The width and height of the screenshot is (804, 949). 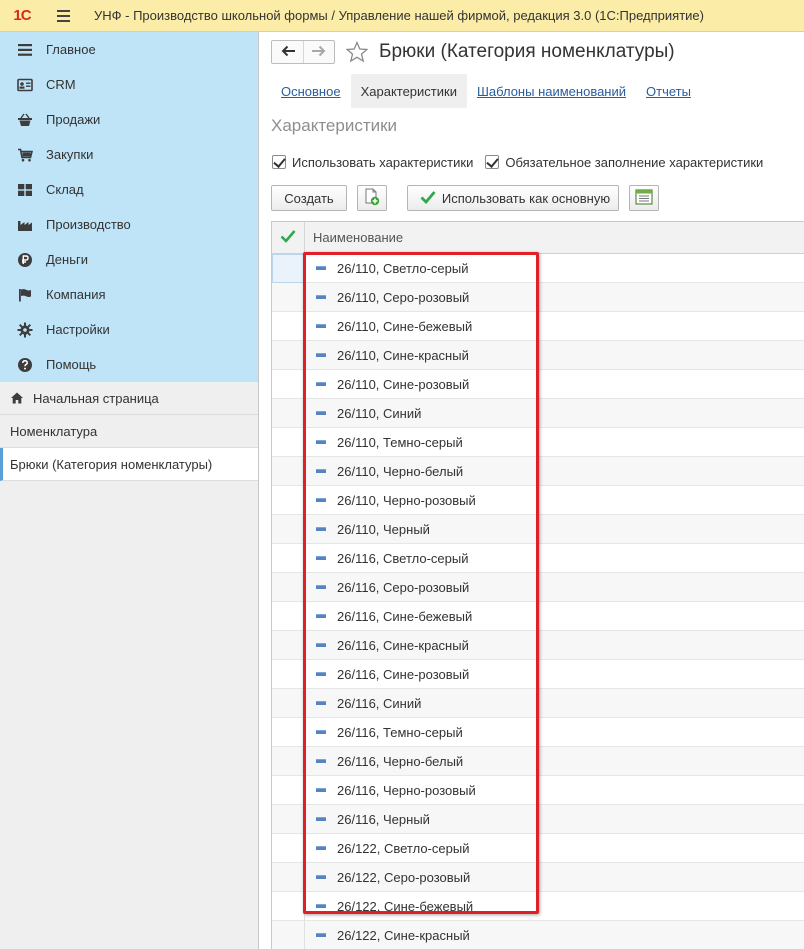 I want to click on menu-item-sales: Продажи, so click(x=129, y=119).